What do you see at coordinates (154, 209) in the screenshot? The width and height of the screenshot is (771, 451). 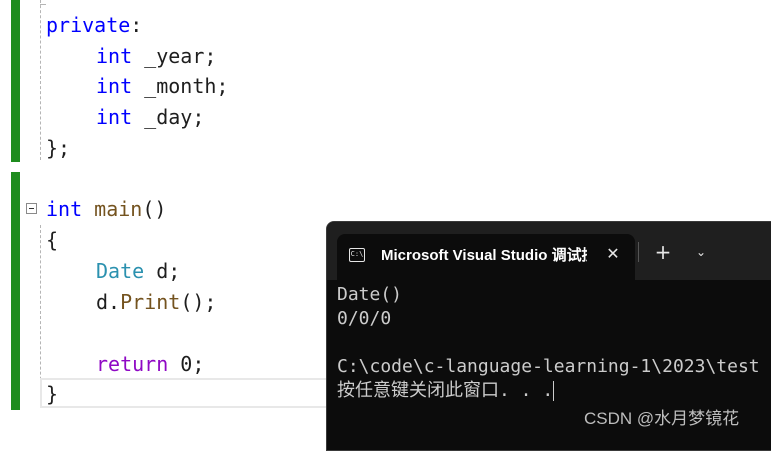 I see `code-token: ()` at bounding box center [154, 209].